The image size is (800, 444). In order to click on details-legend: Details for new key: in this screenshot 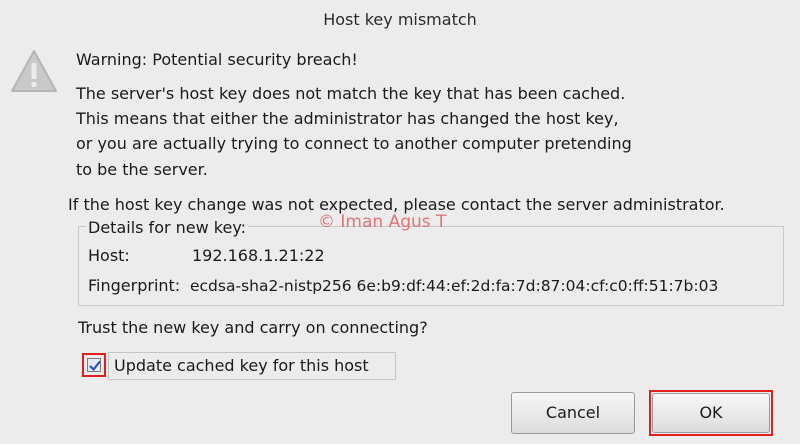, I will do `click(167, 228)`.